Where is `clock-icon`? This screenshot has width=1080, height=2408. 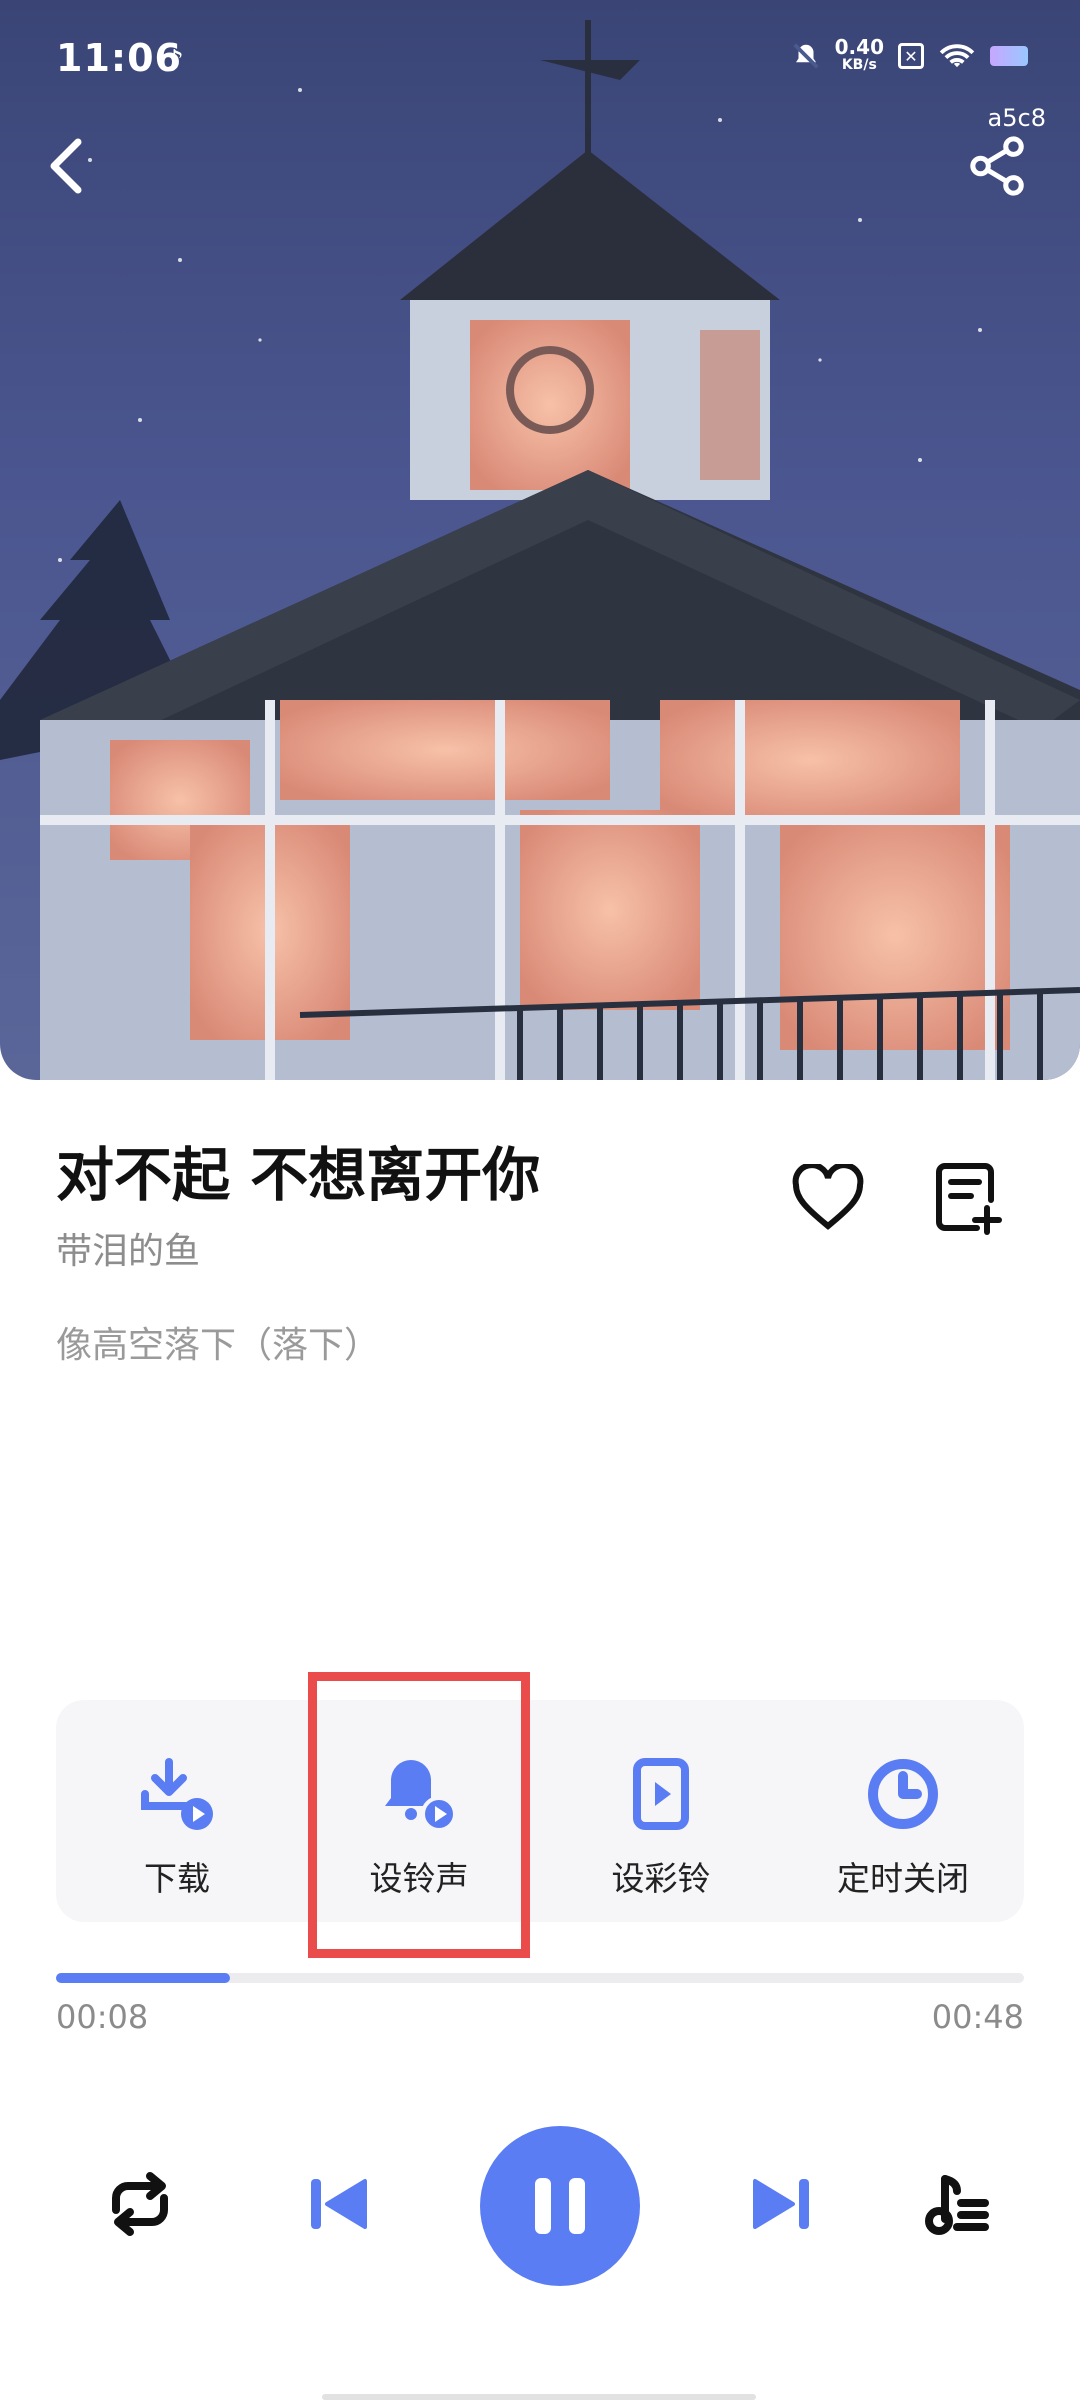
clock-icon is located at coordinates (903, 1794).